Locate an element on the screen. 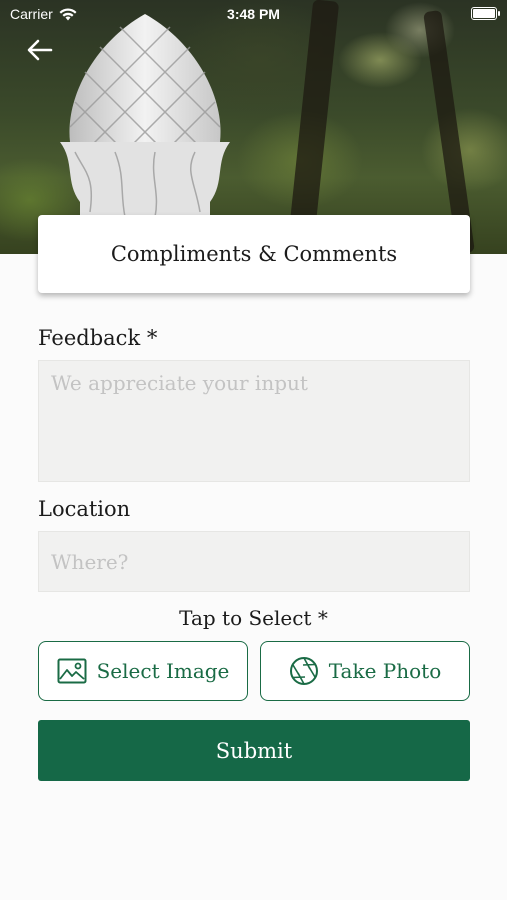  take-photo-button: Take Photo is located at coordinates (365, 671).